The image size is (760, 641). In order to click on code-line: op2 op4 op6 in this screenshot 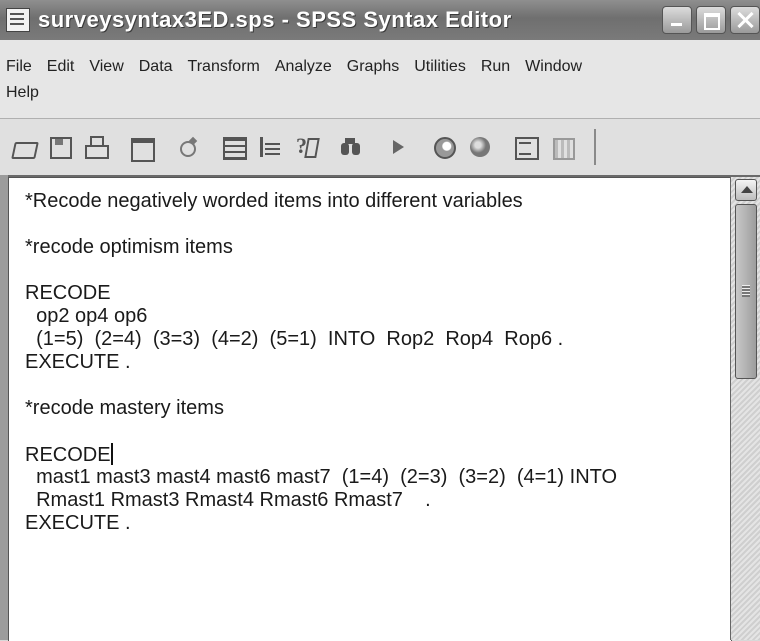, I will do `click(86, 316)`.